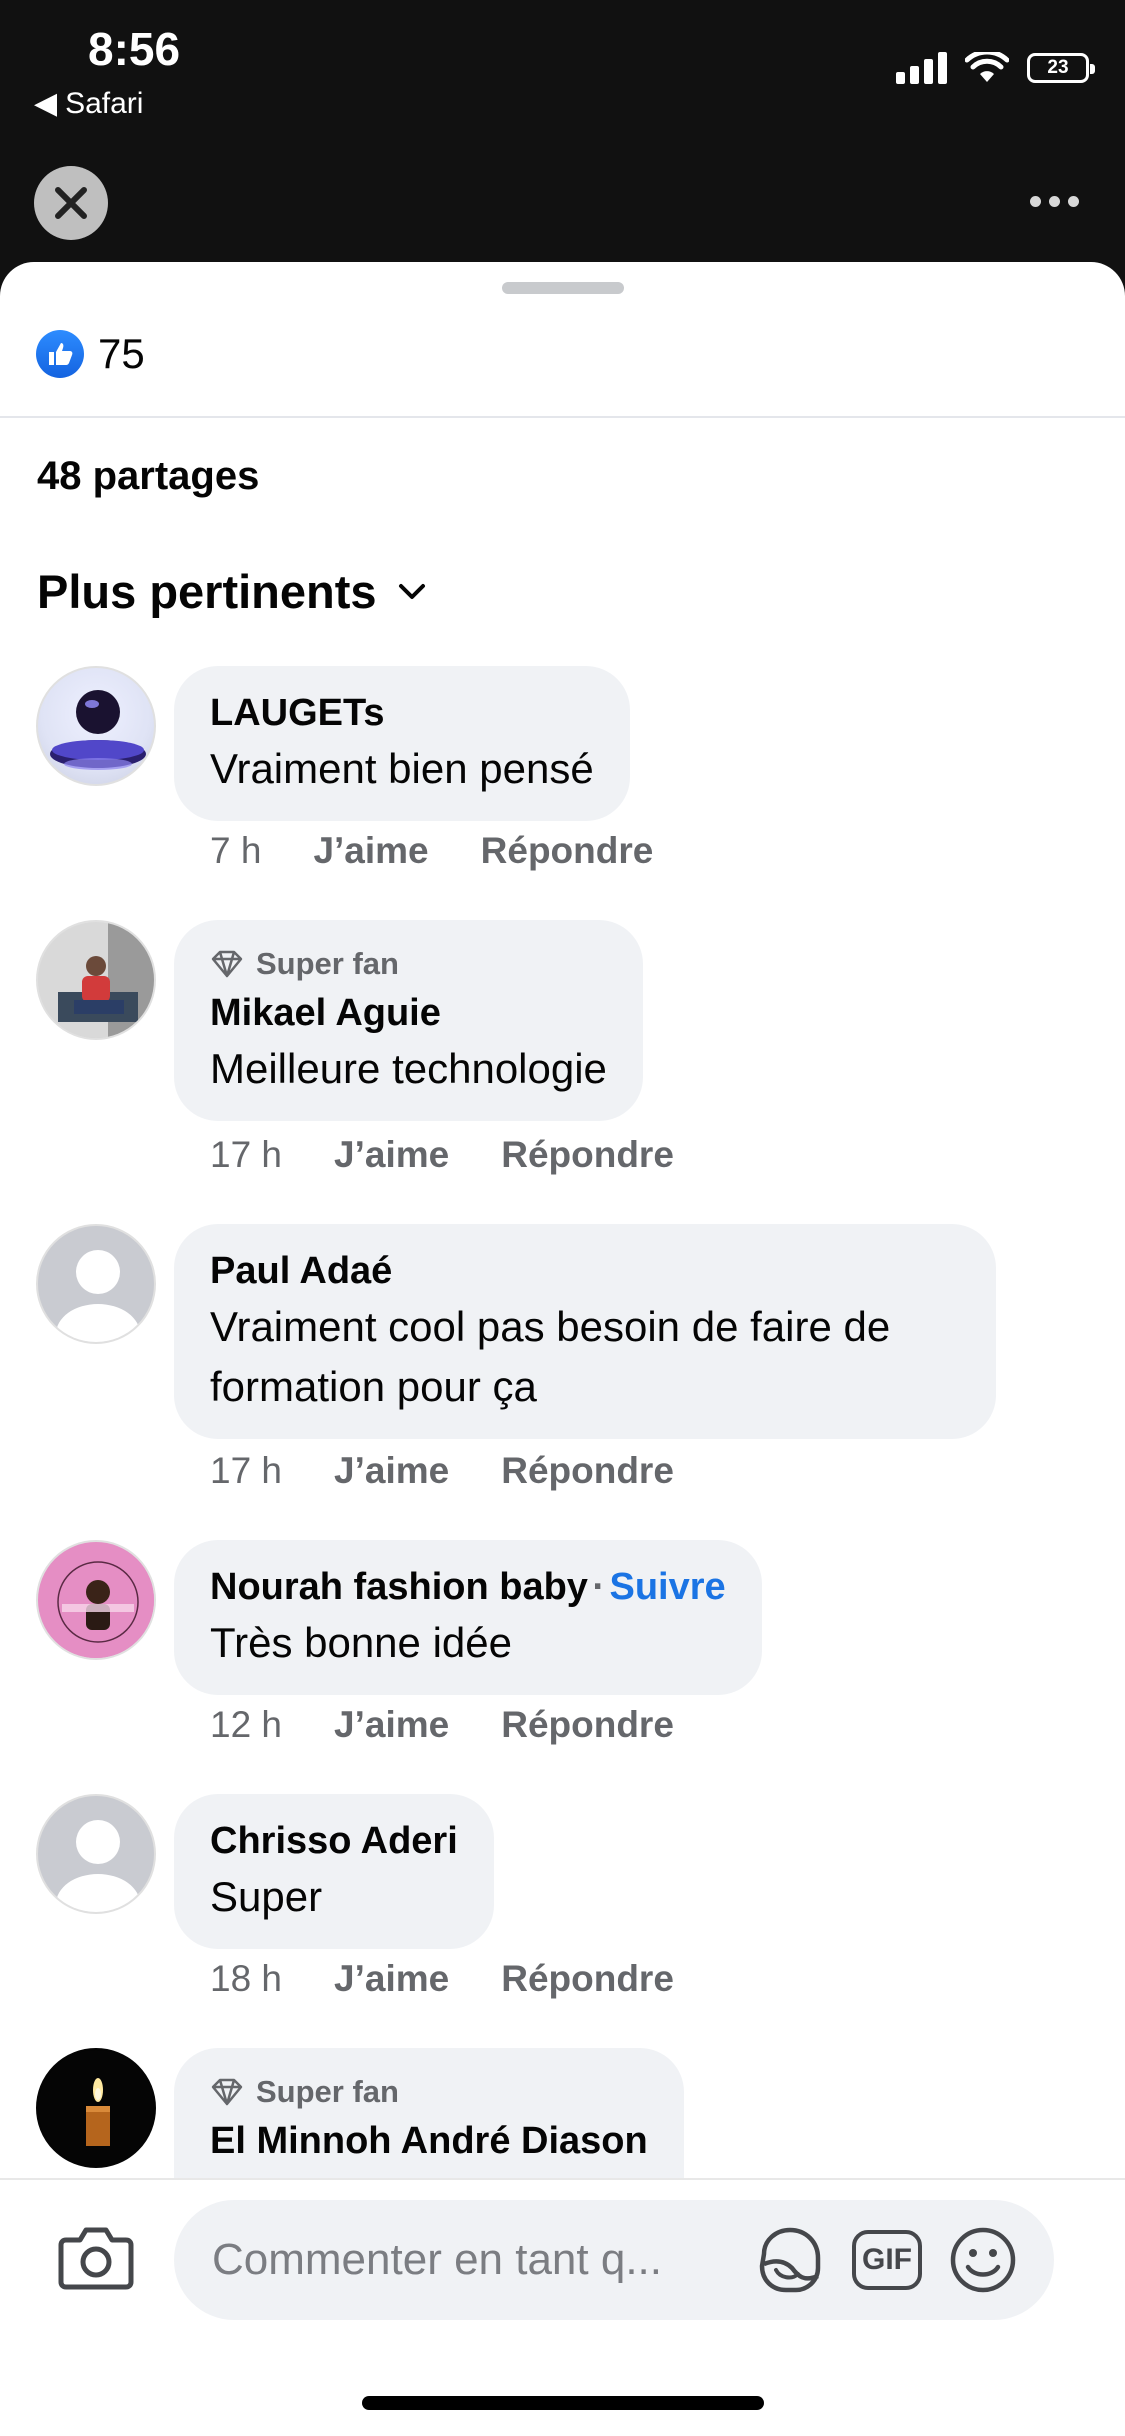 Image resolution: width=1125 pixels, height=2436 pixels. I want to click on back-app-label: Safari, so click(104, 103).